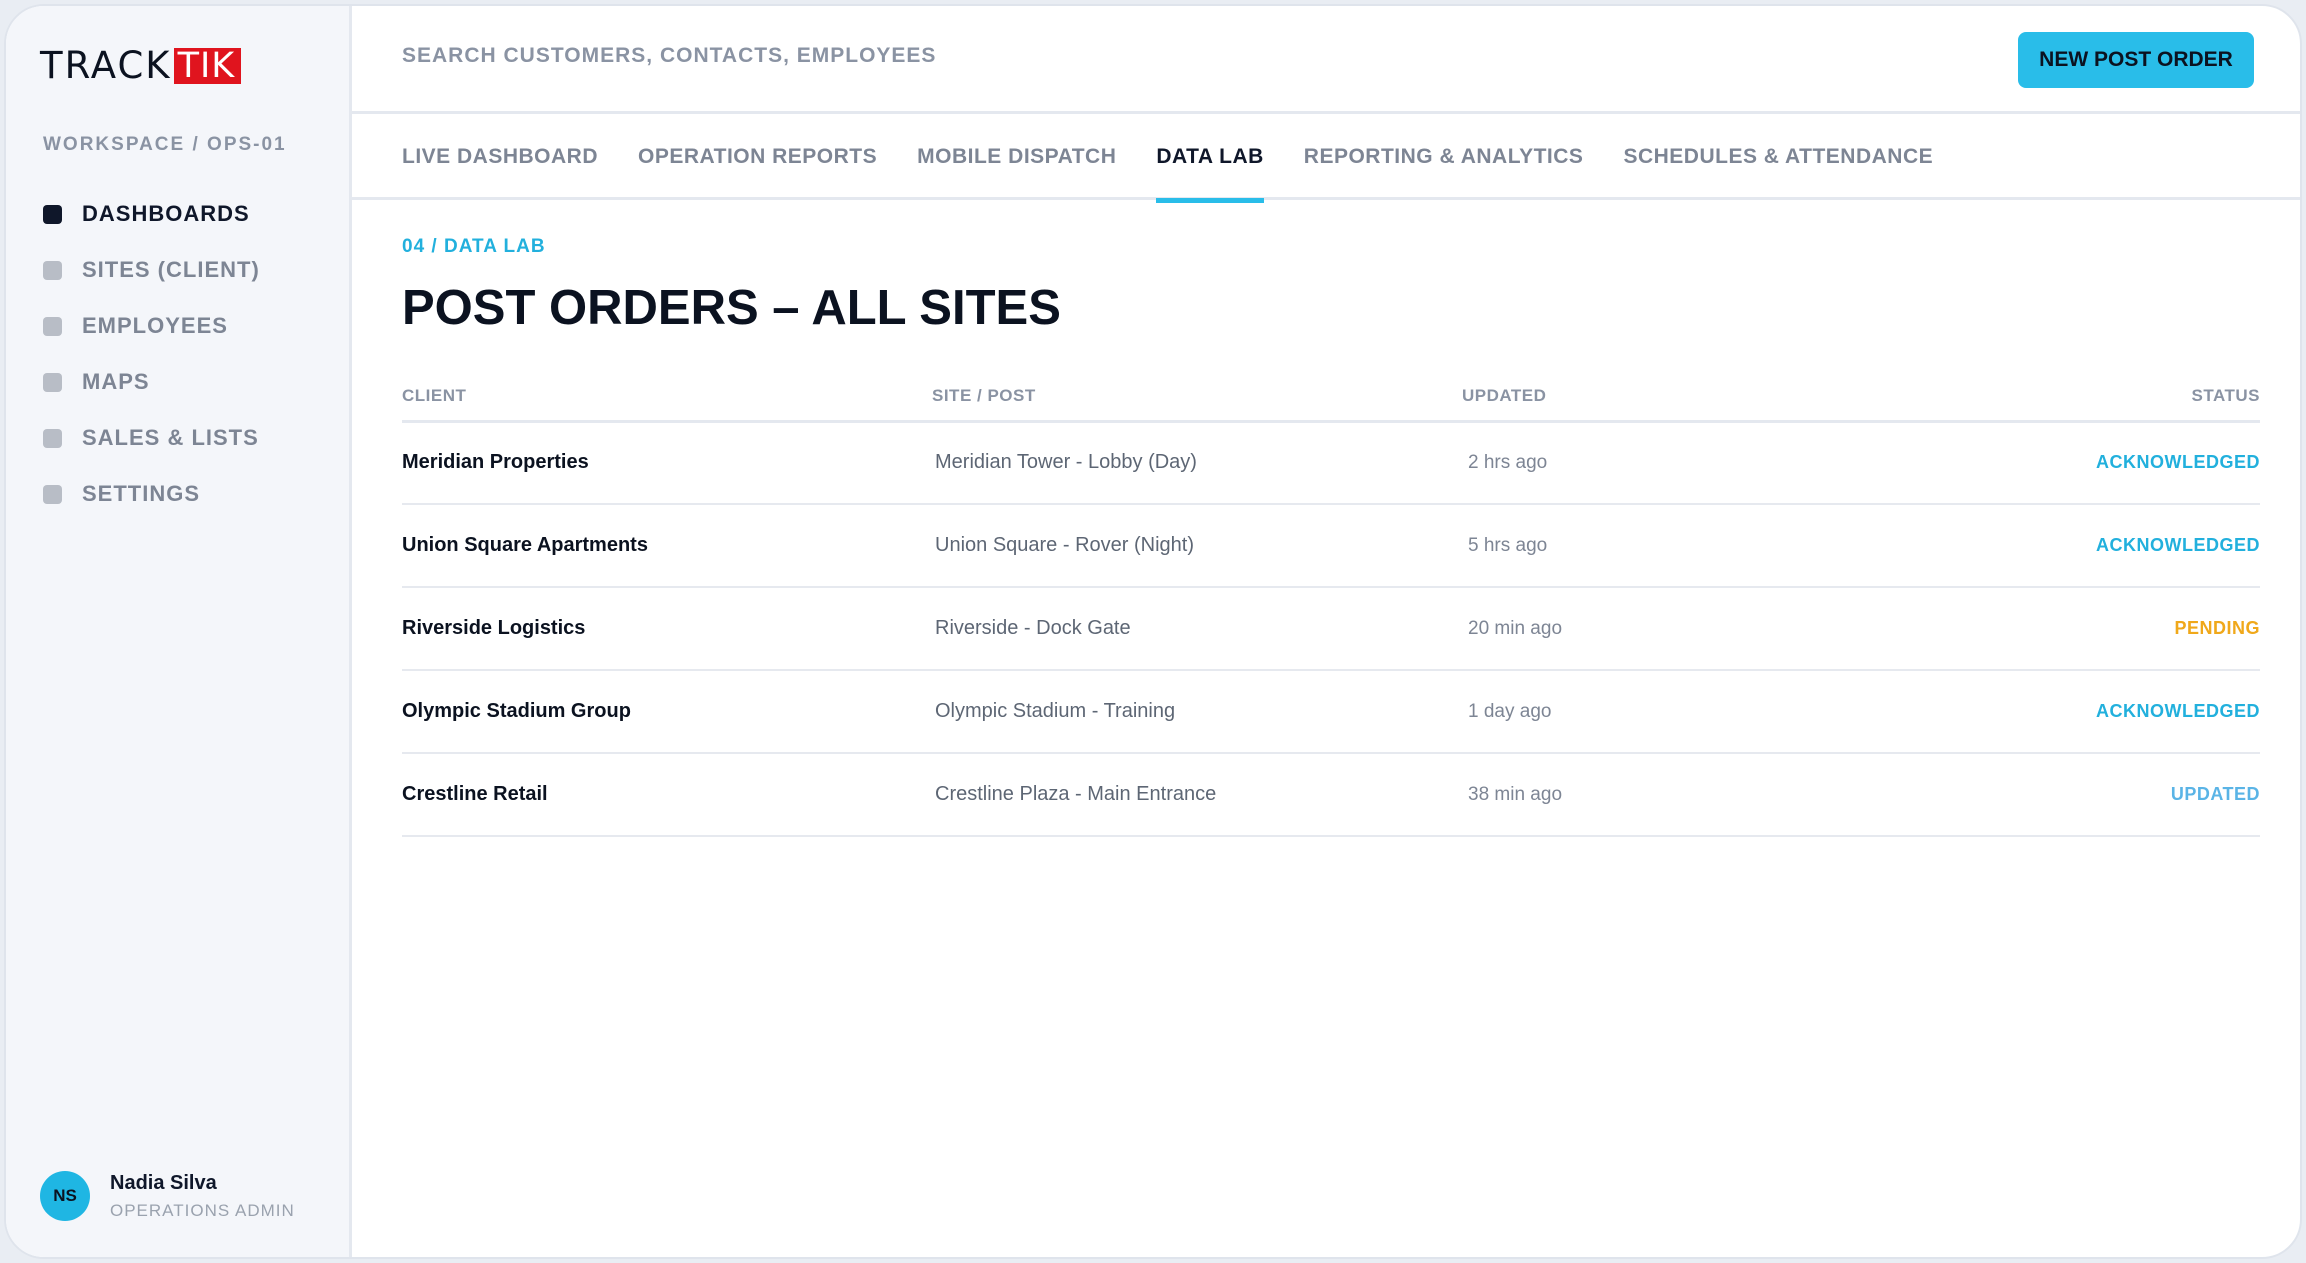  Describe the element at coordinates (500, 157) in the screenshot. I see `tab-live-dashboard: LIVE DASHBOARD` at that location.